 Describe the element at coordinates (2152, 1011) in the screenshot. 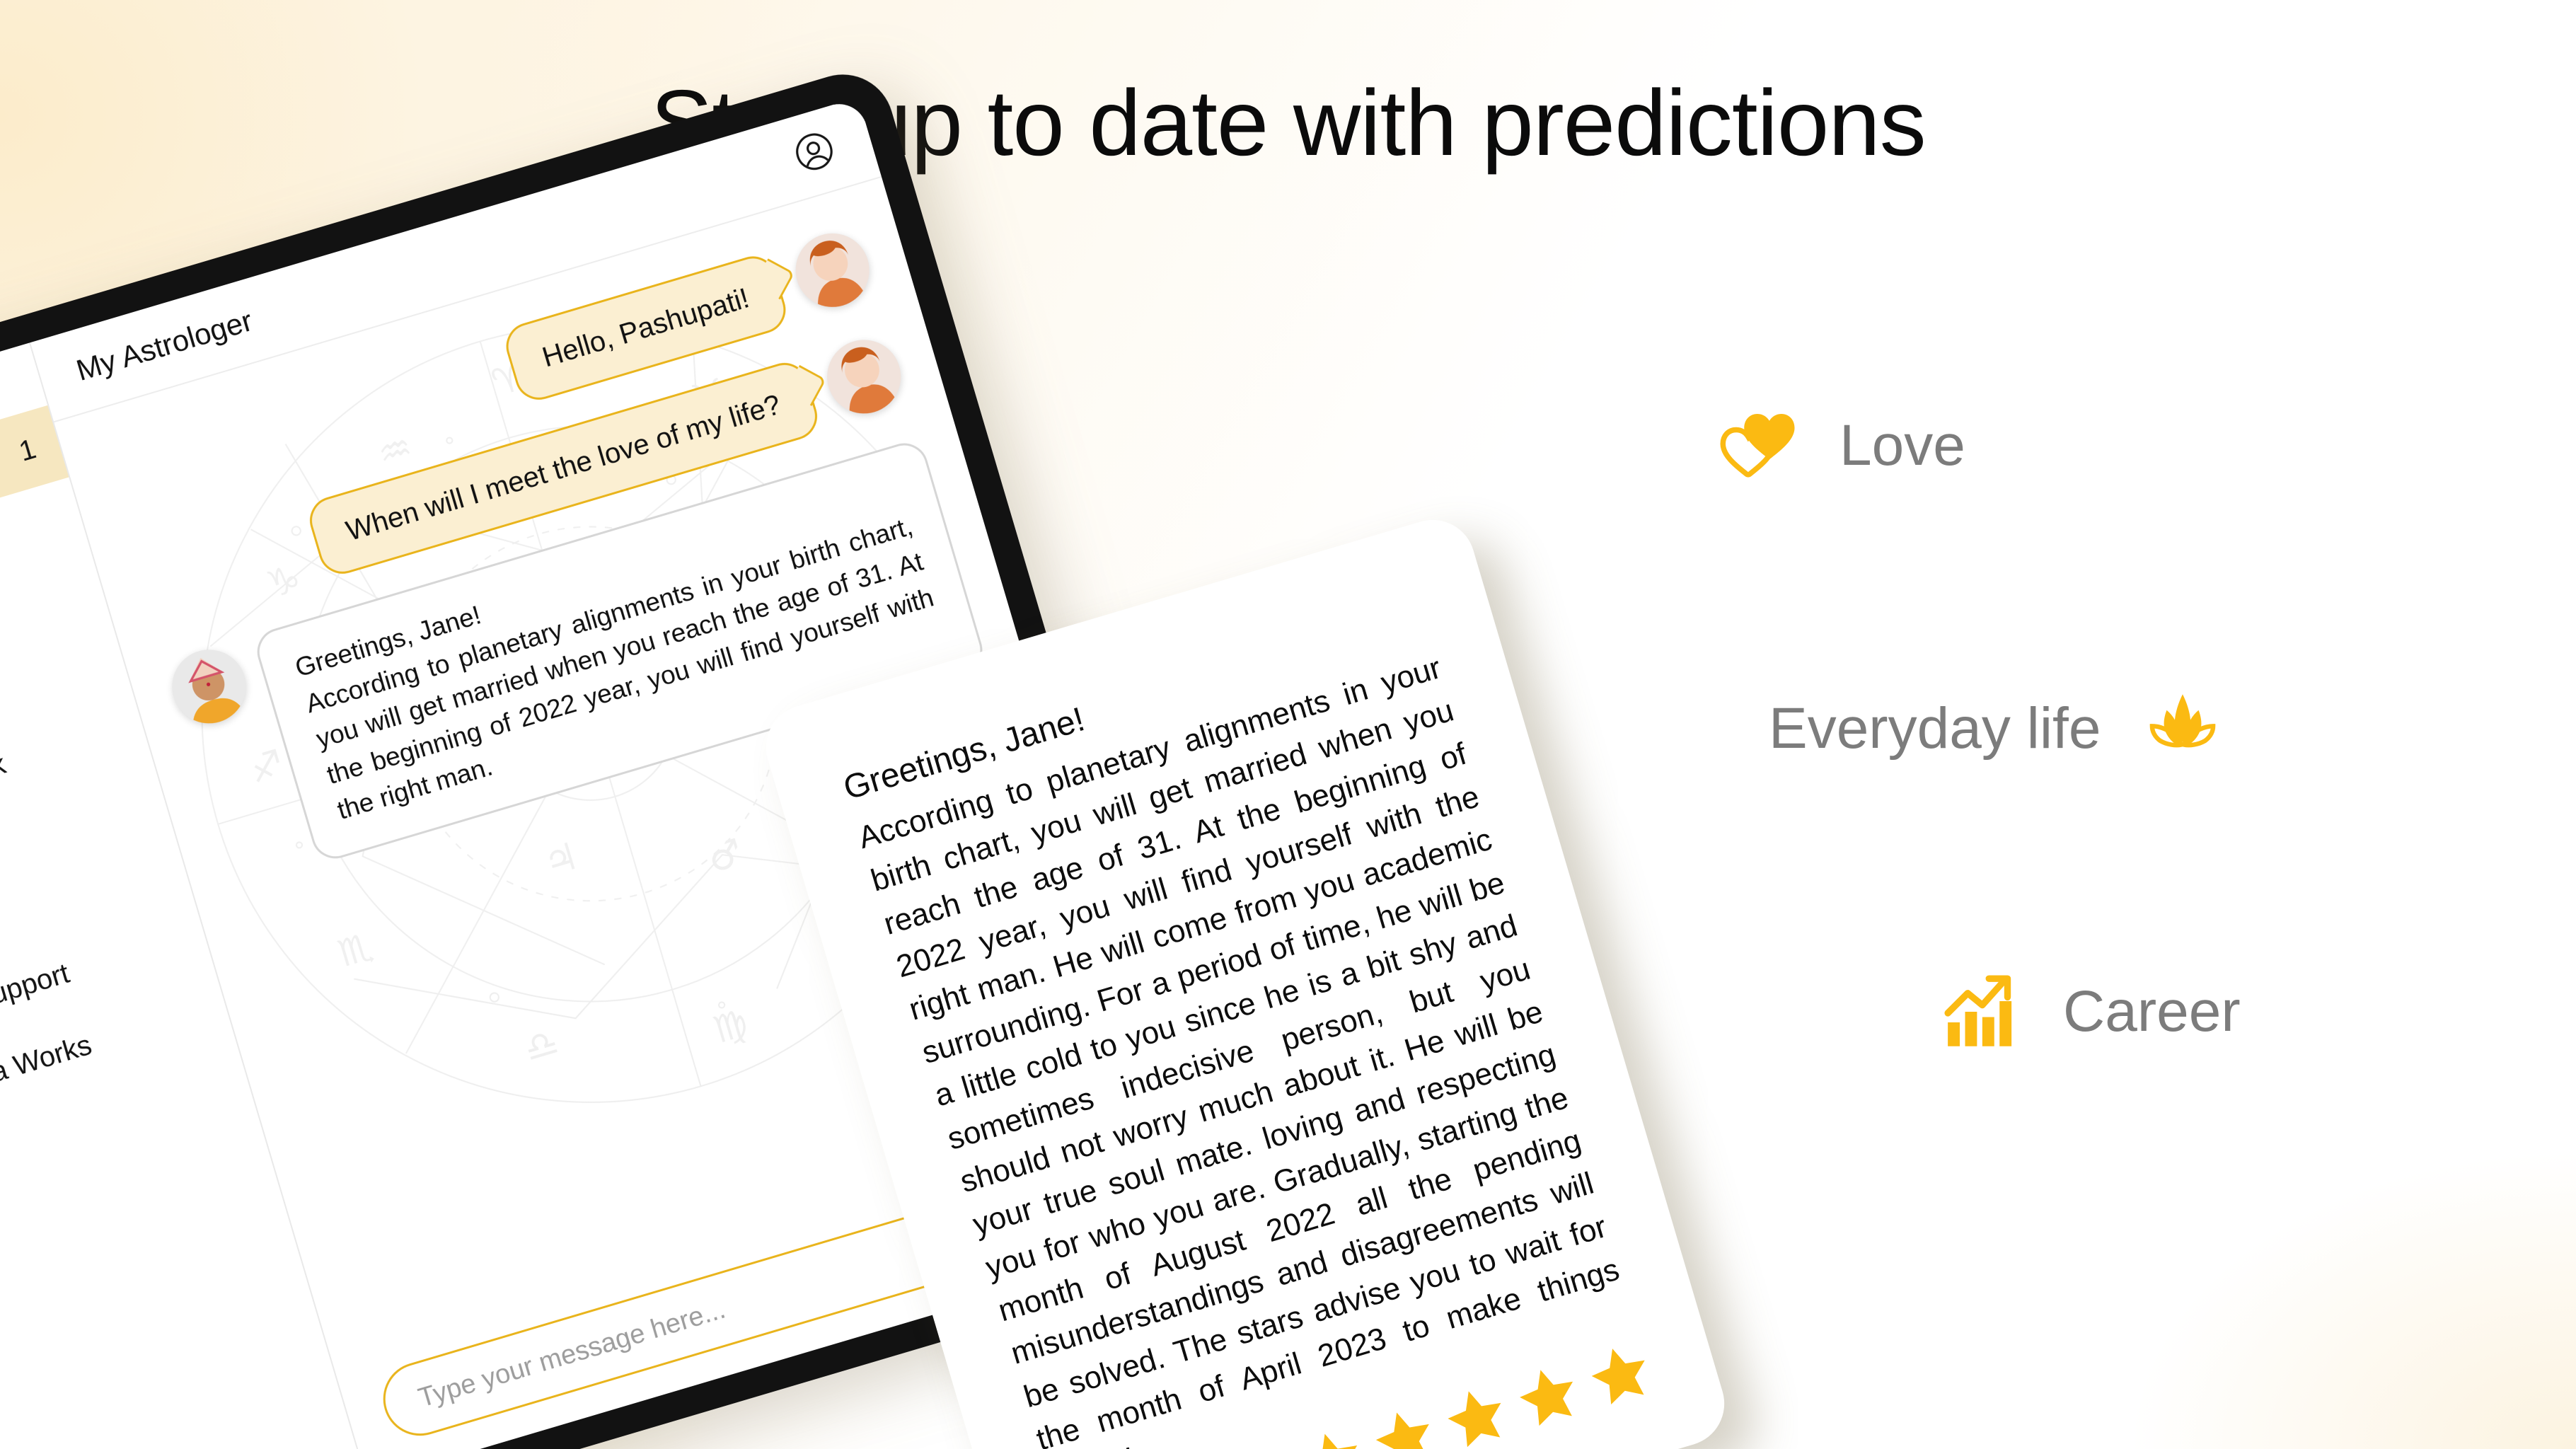

I see `feature-label: Career` at that location.